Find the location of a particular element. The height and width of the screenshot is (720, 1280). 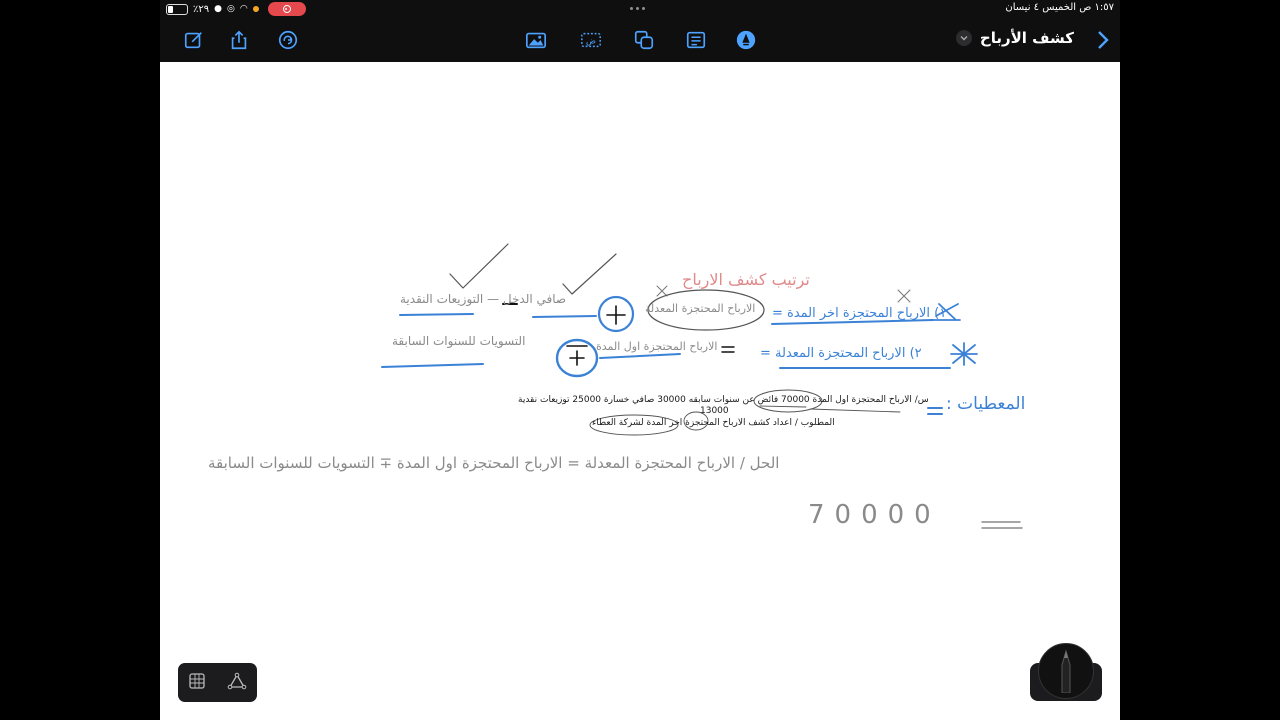

redo-icon is located at coordinates (288, 40).